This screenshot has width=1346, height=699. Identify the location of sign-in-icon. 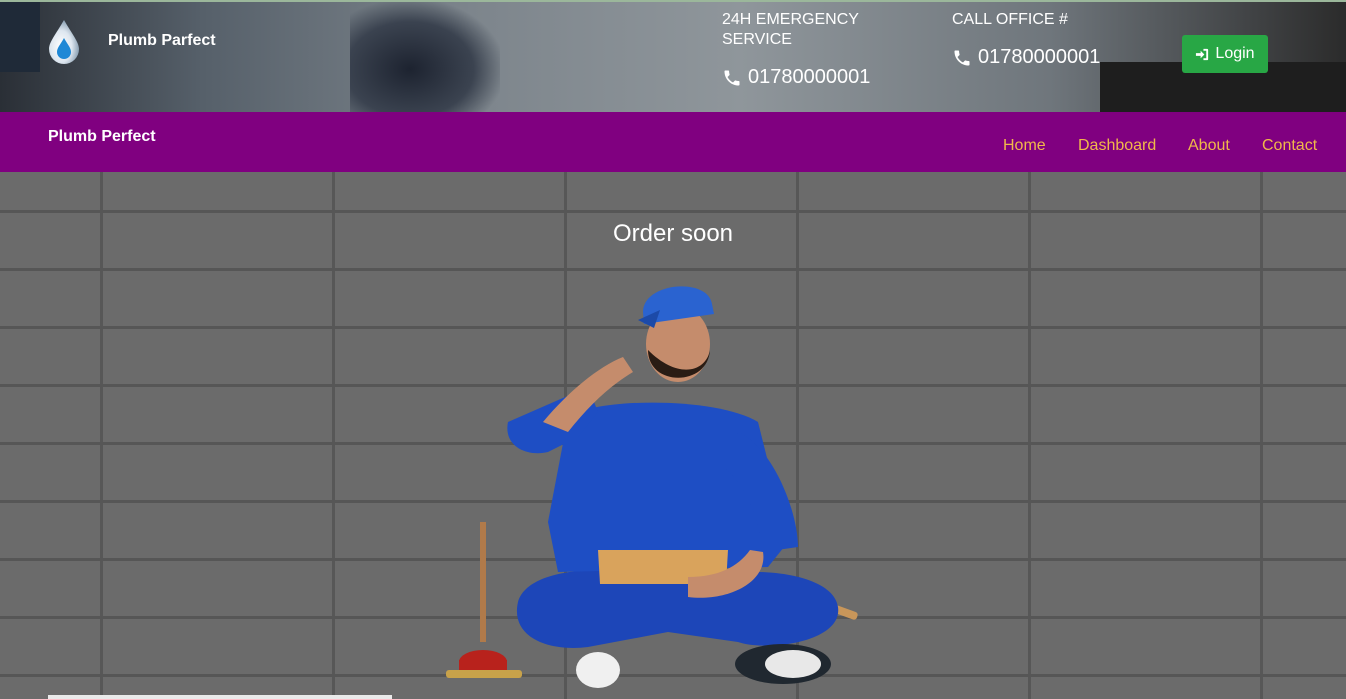
(1202, 54).